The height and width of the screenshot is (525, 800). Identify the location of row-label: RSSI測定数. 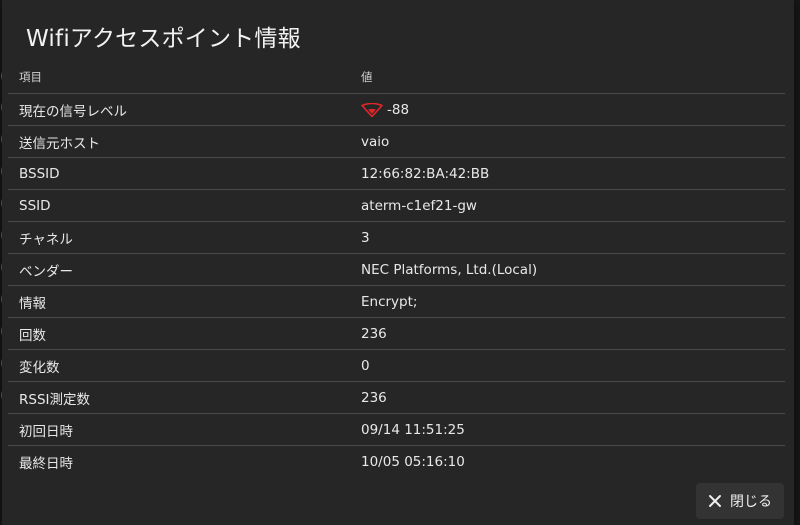
(55, 399).